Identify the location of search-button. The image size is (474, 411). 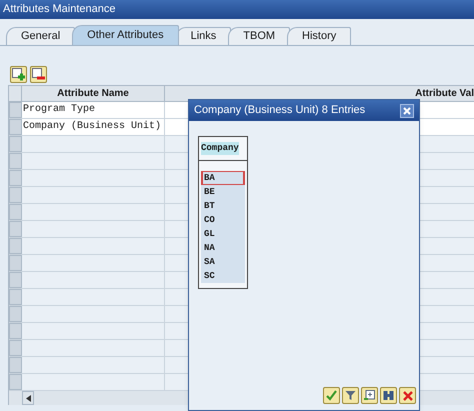
(388, 395).